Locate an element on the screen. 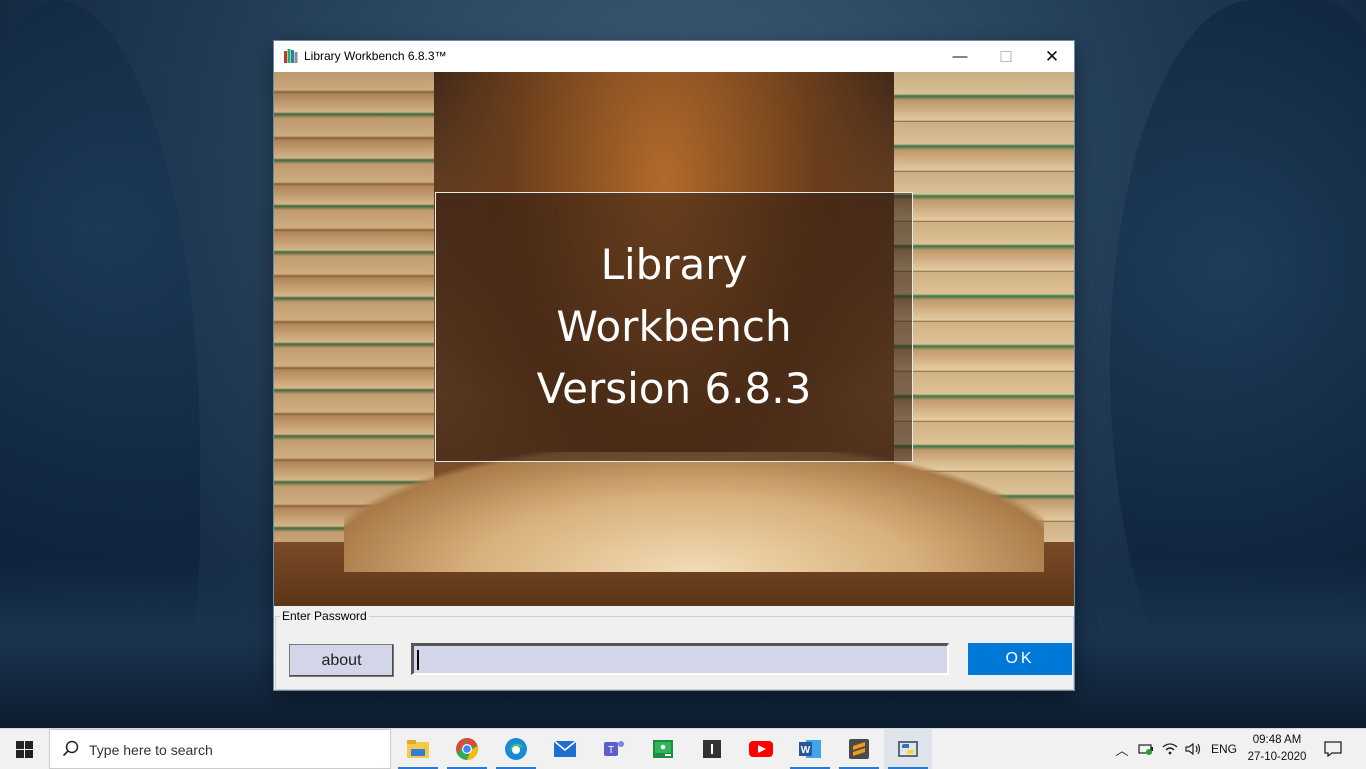 This screenshot has height=769, width=1366. open-book is located at coordinates (694, 512).